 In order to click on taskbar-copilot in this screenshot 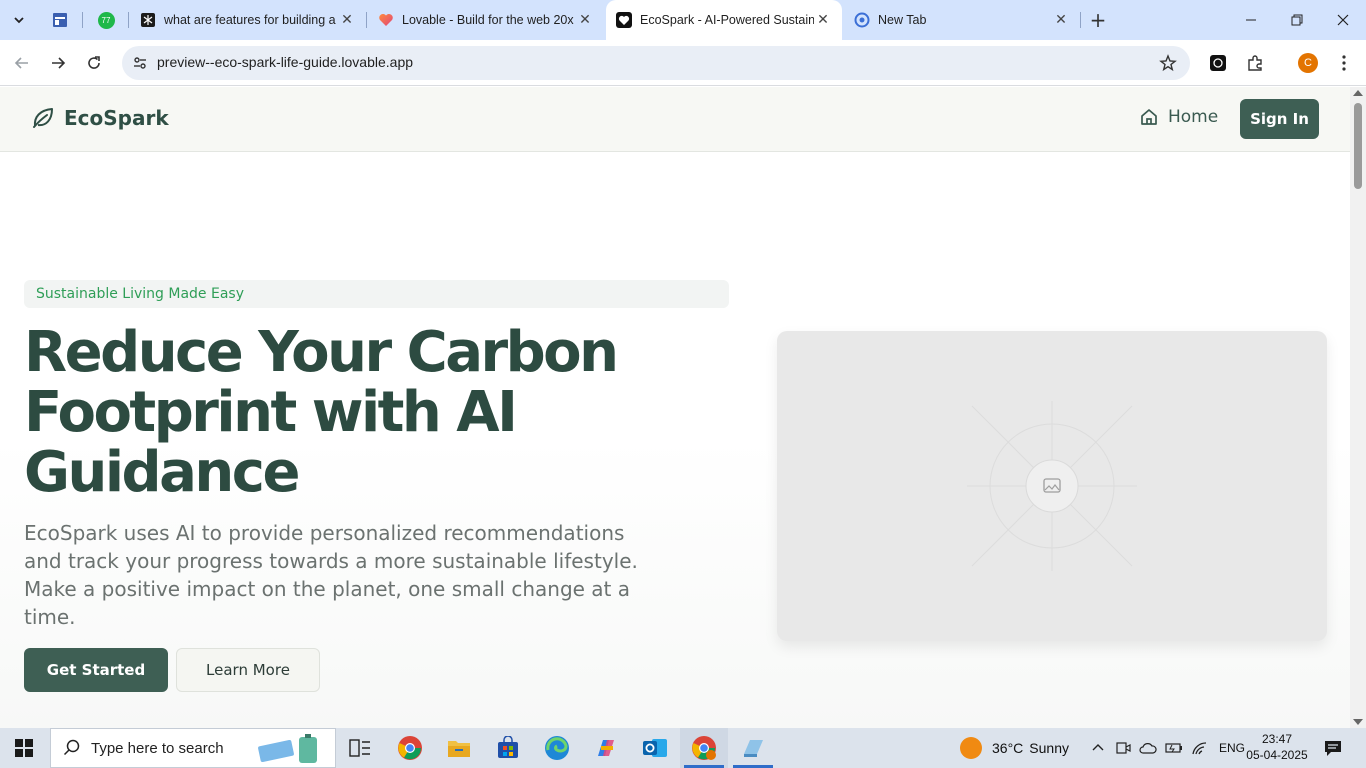, I will do `click(606, 748)`.